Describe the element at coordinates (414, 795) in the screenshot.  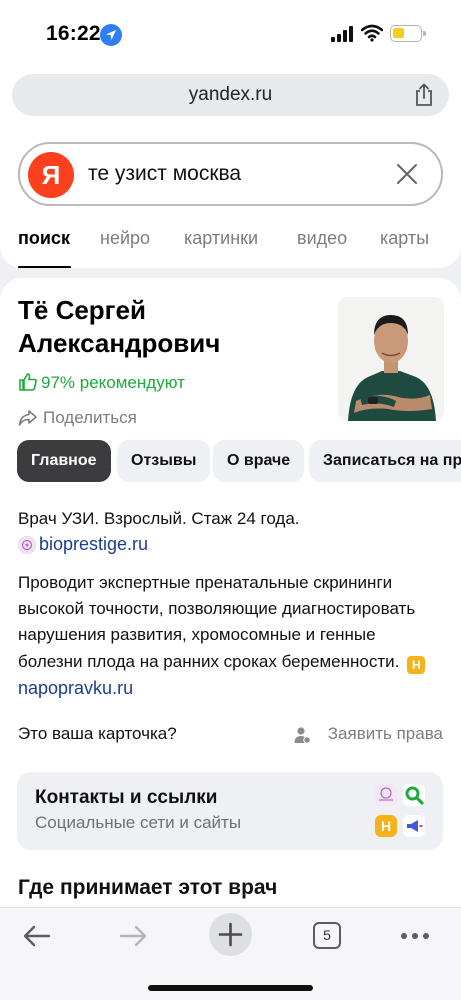
I see `search-icon` at that location.